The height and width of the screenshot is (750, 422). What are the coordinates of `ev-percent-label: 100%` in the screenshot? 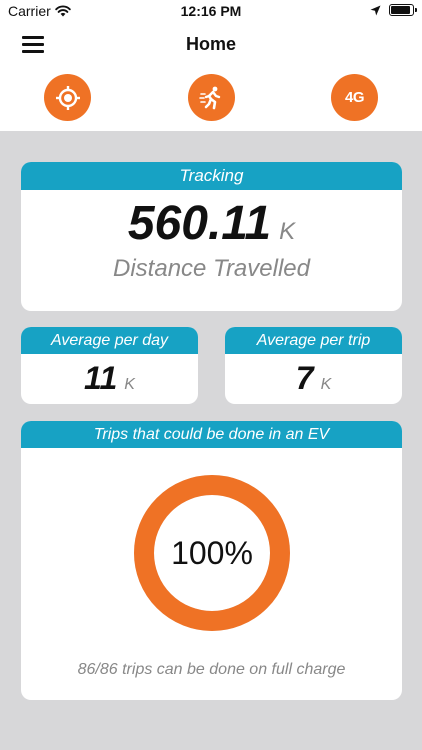 It's located at (212, 552).